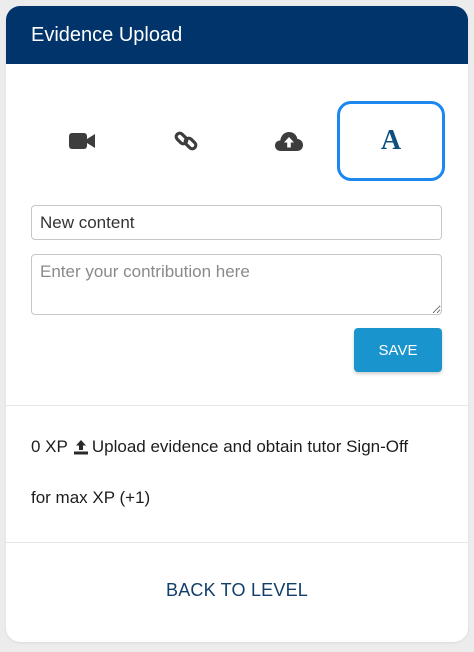 The image size is (474, 652). I want to click on video-camera-icon, so click(82, 141).